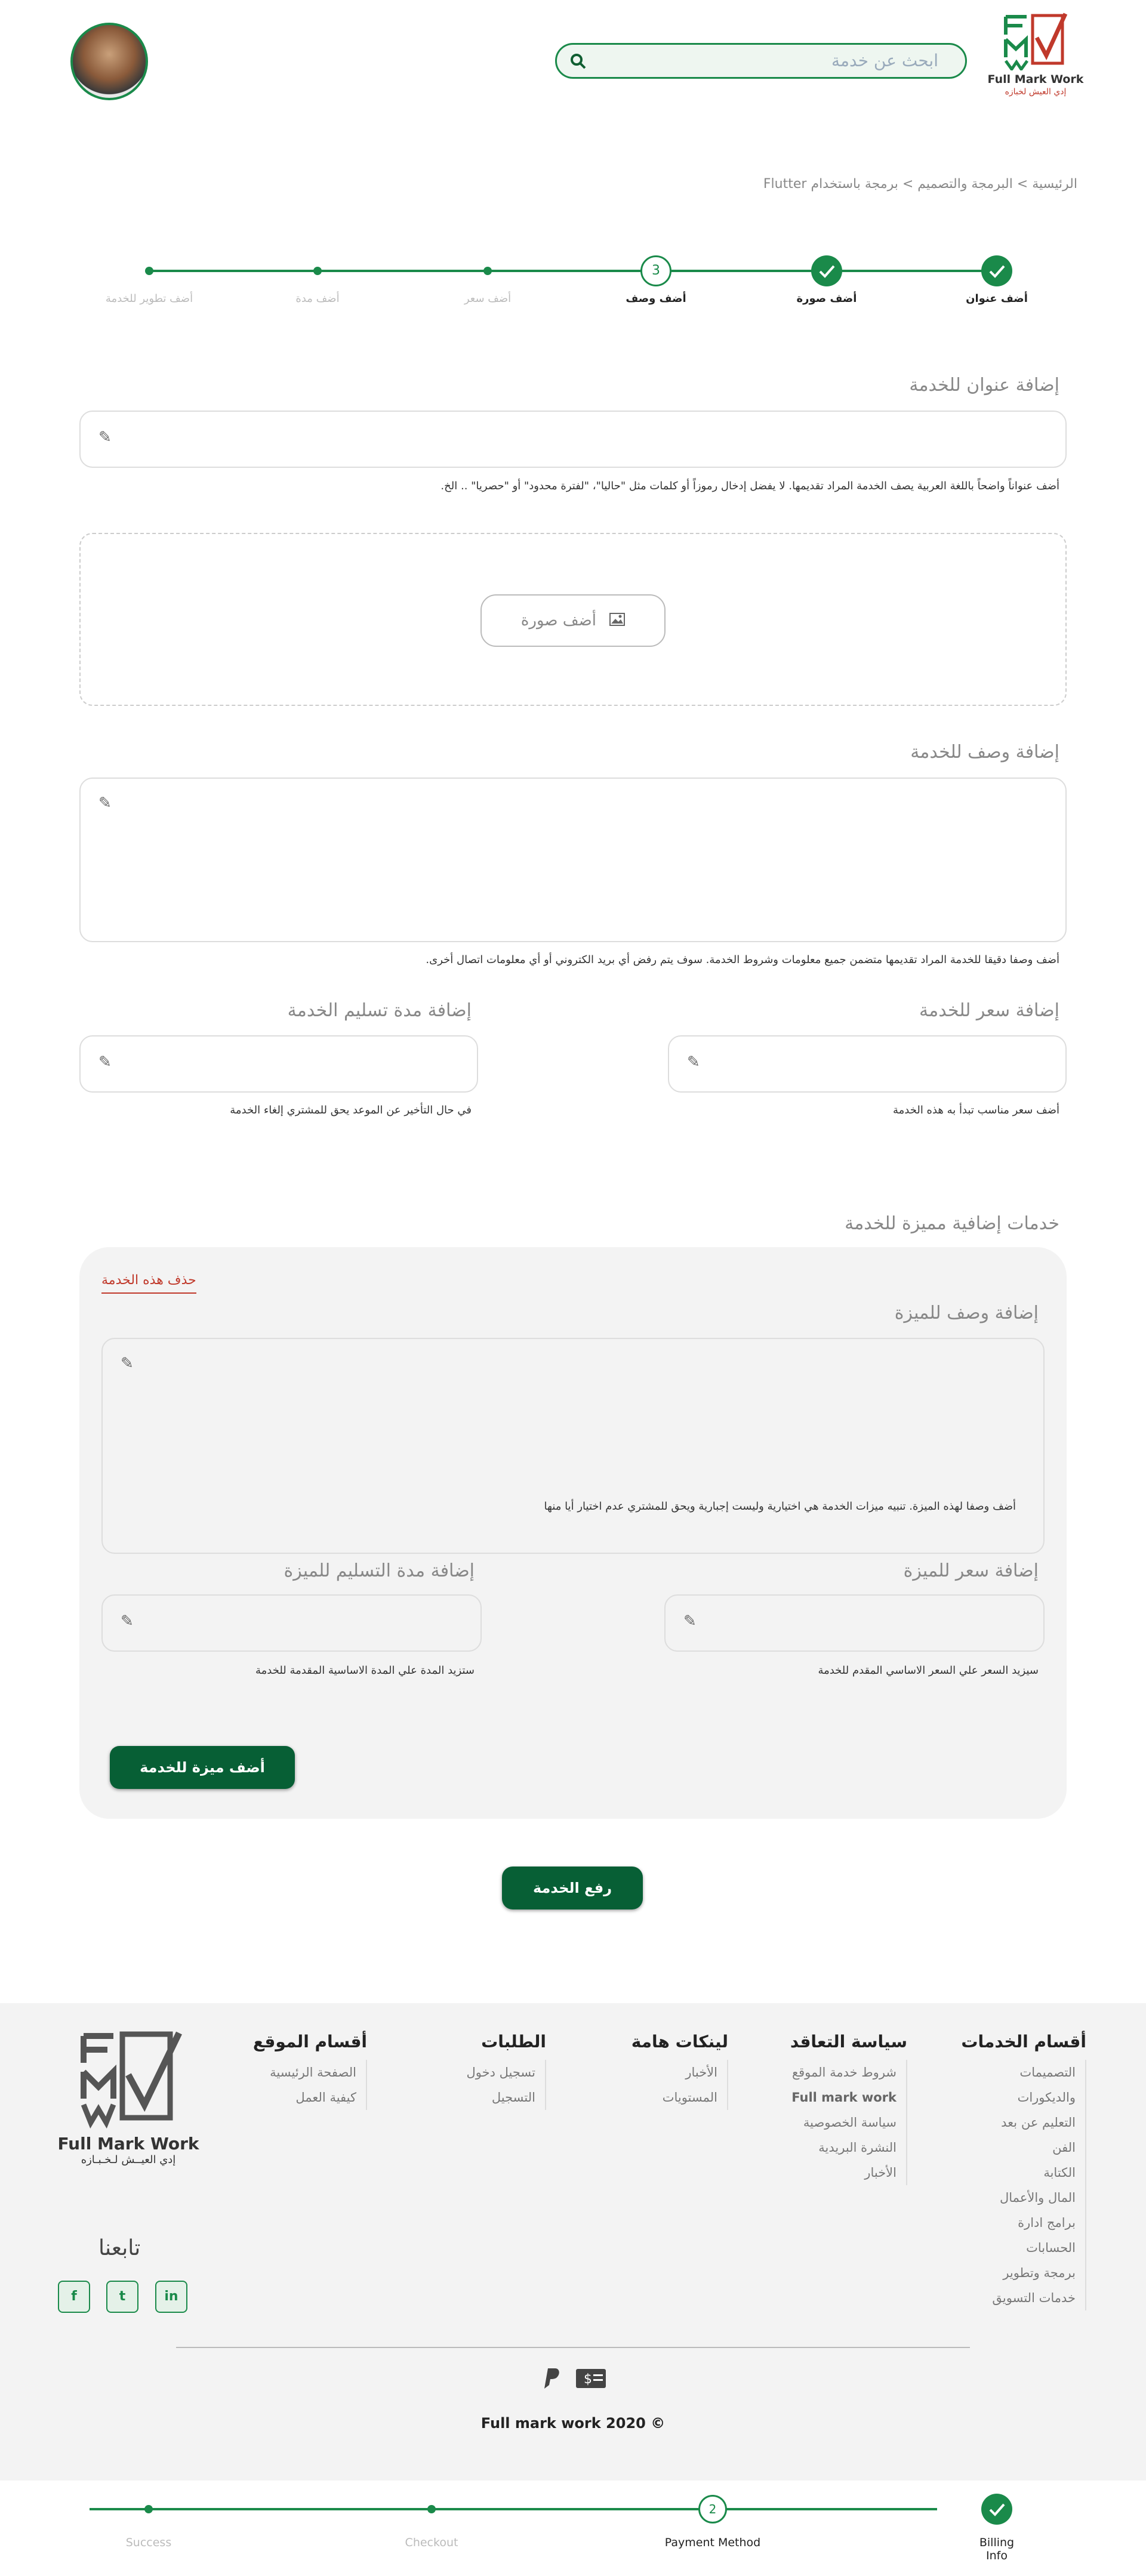 The height and width of the screenshot is (2576, 1146). Describe the element at coordinates (74, 2297) in the screenshot. I see `facebook-icon: f` at that location.